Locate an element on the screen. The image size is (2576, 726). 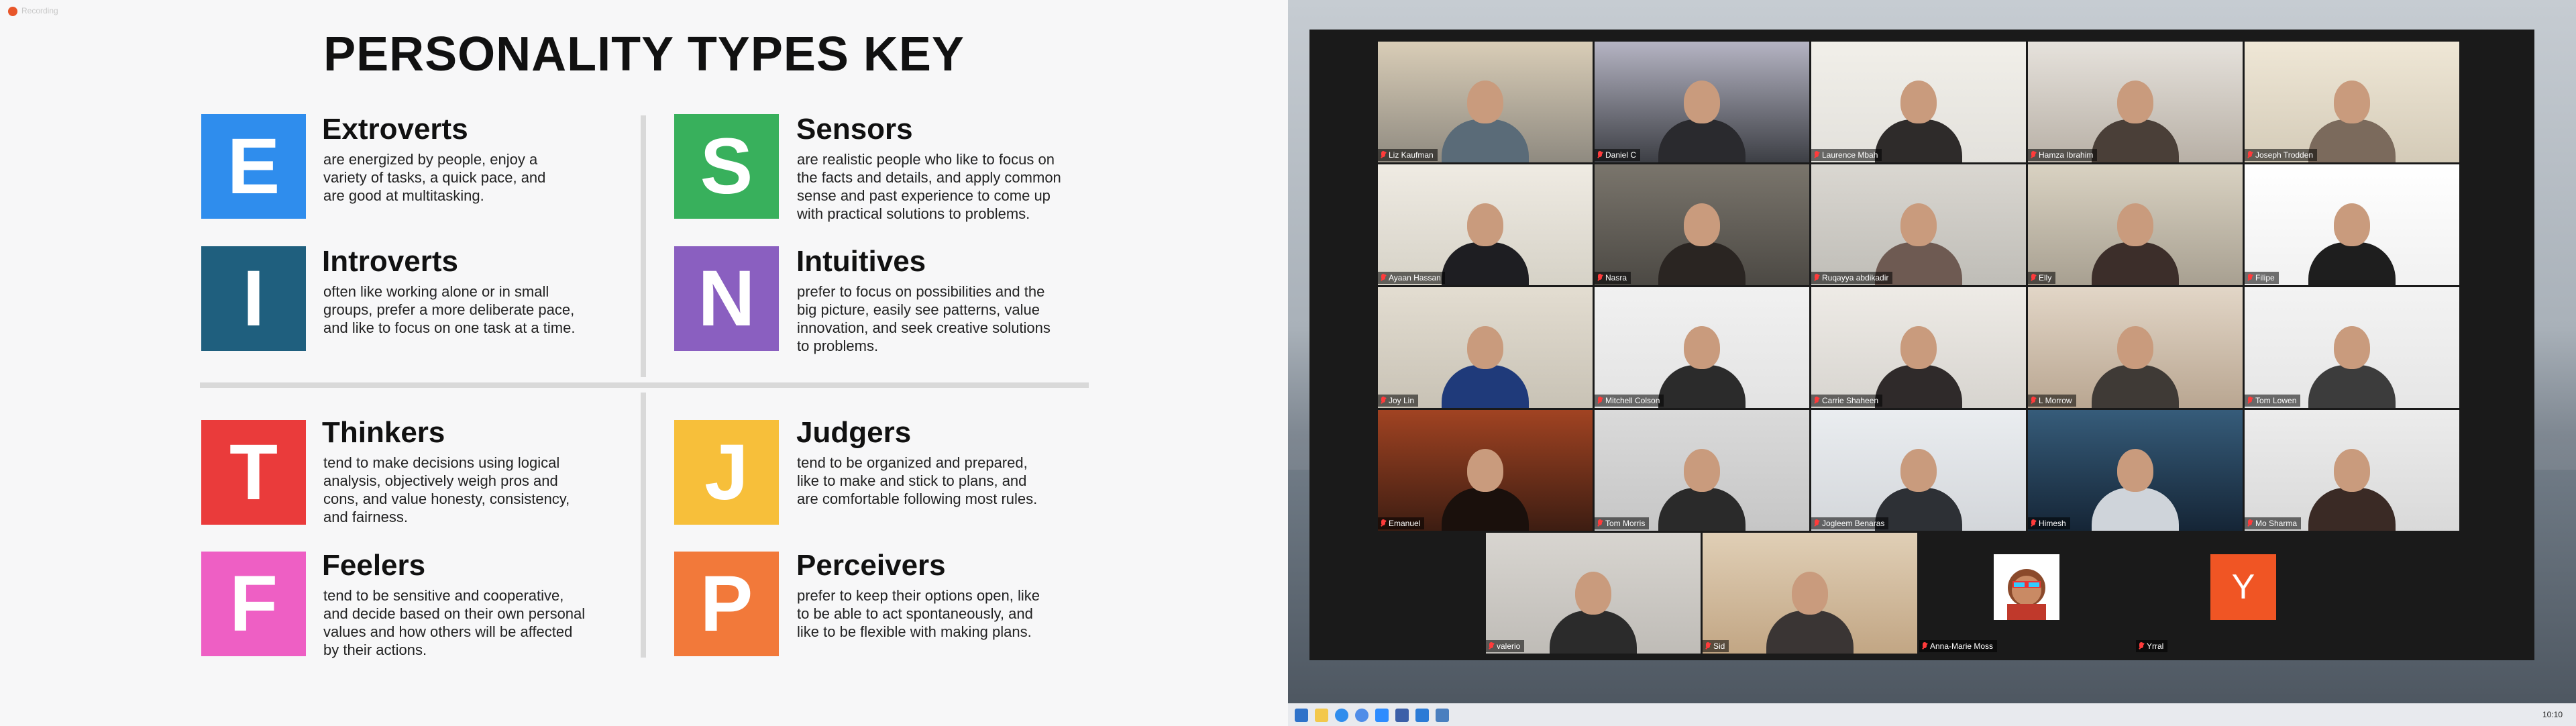
participant-video-tile: Joseph Trodden is located at coordinates (2352, 102).